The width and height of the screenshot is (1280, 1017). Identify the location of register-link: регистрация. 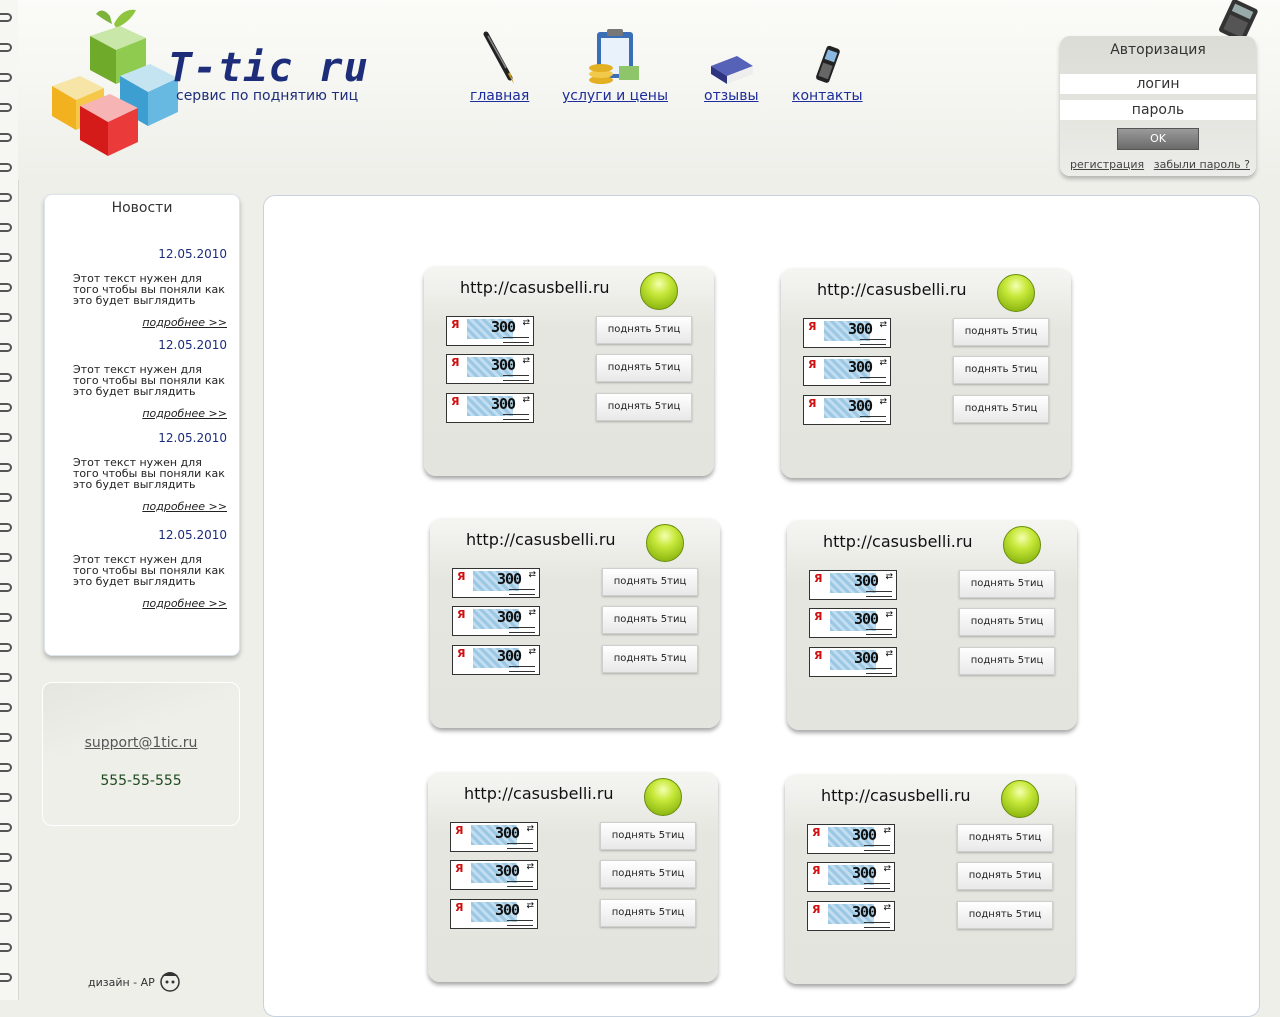
(1107, 164).